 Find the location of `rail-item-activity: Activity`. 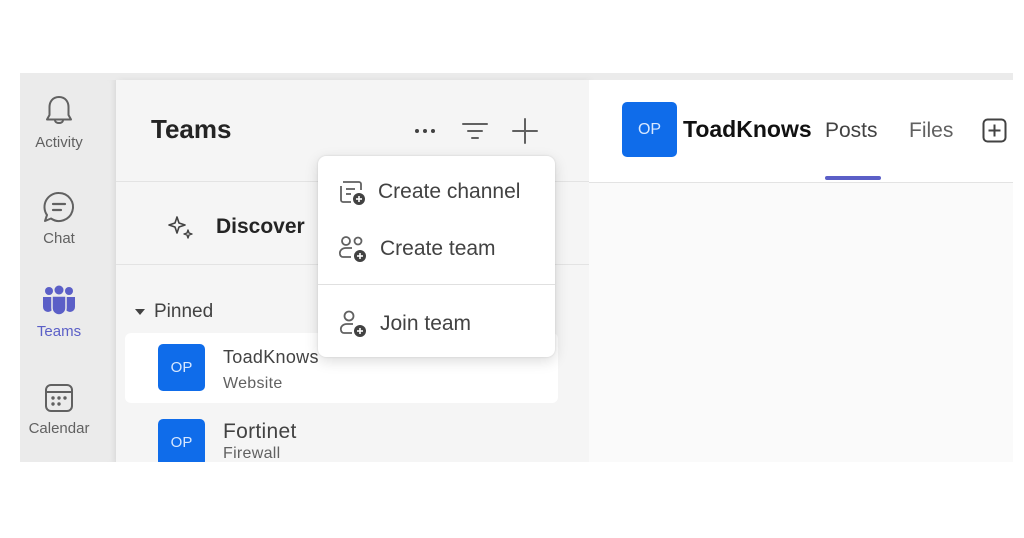

rail-item-activity: Activity is located at coordinates (59, 122).